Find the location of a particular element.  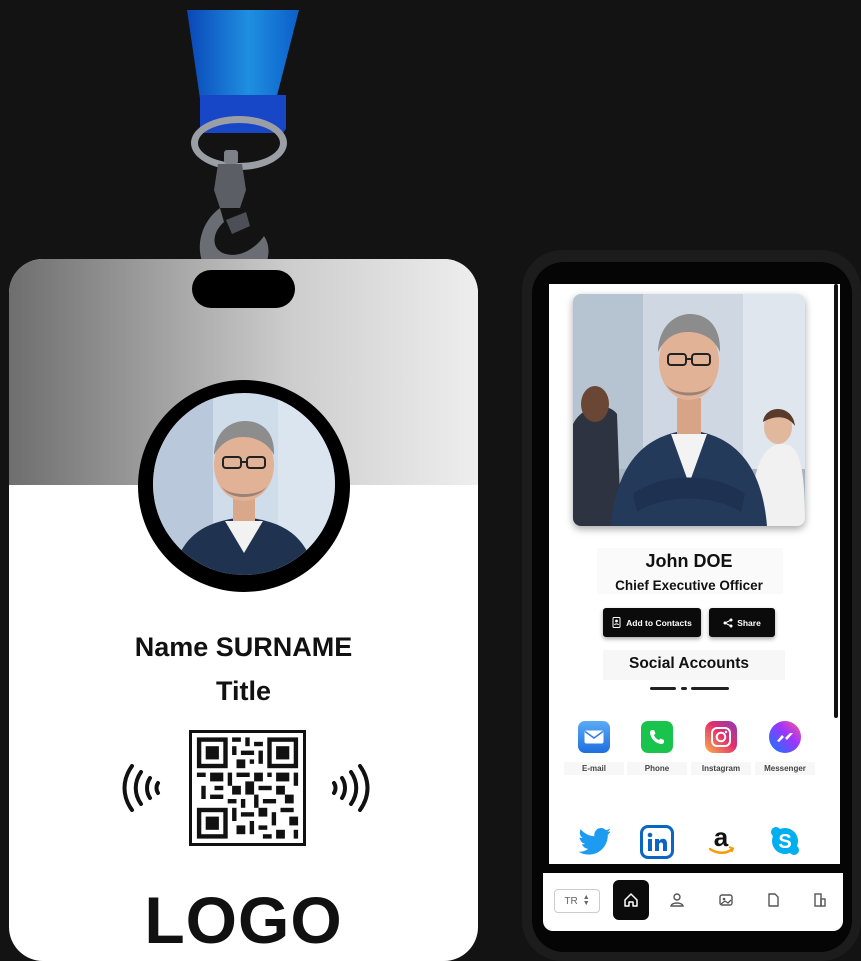

social-twitter is located at coordinates (594, 841).